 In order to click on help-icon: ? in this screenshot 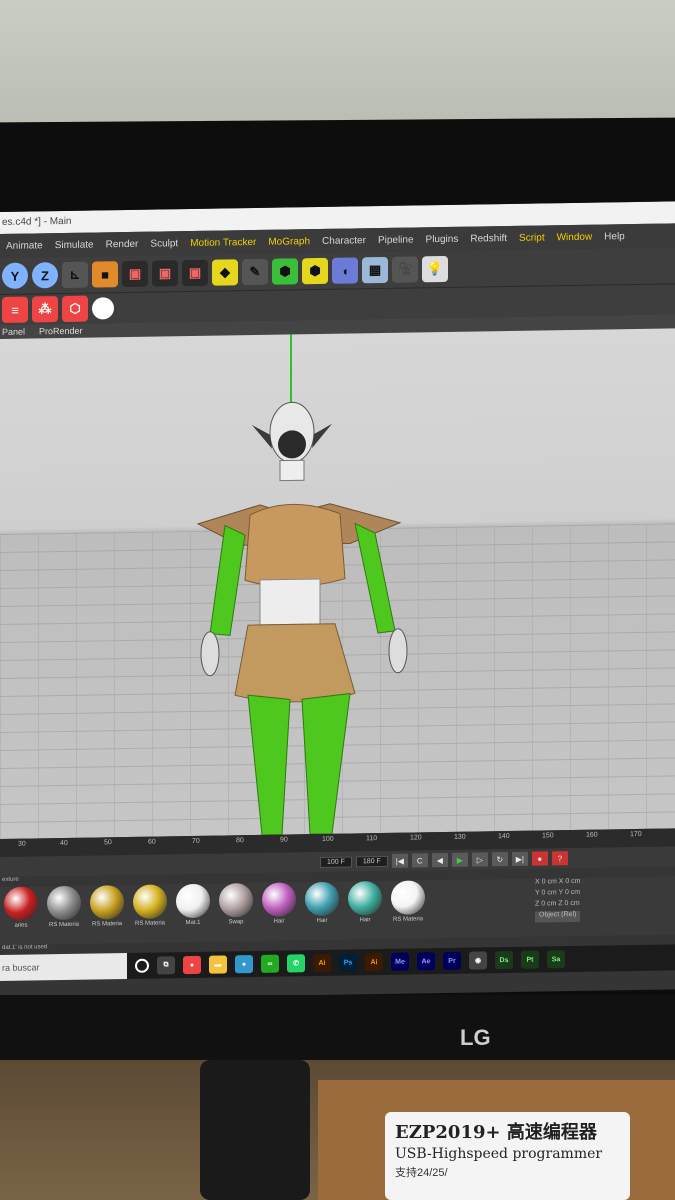, I will do `click(559, 858)`.